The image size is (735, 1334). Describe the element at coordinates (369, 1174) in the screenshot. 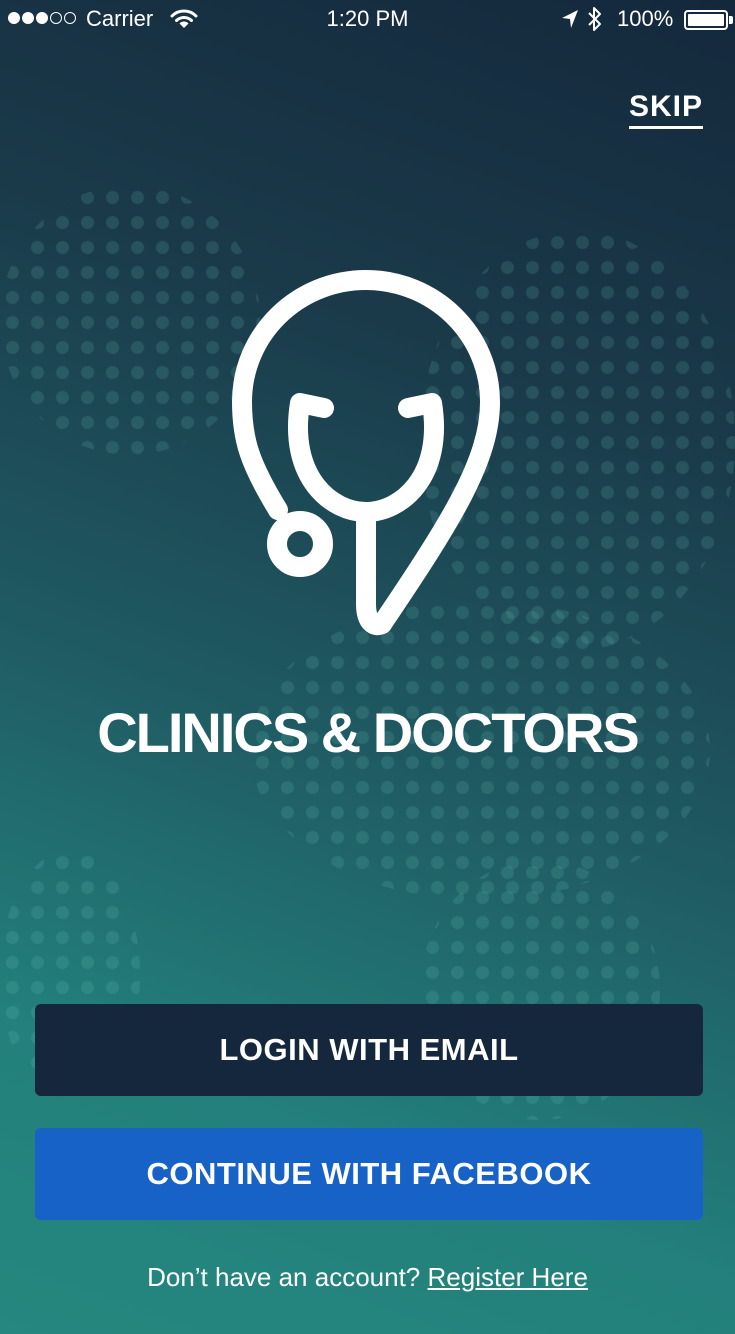

I see `continue-with-facebook-button: CONTINUE WITH FACEBOOK` at that location.